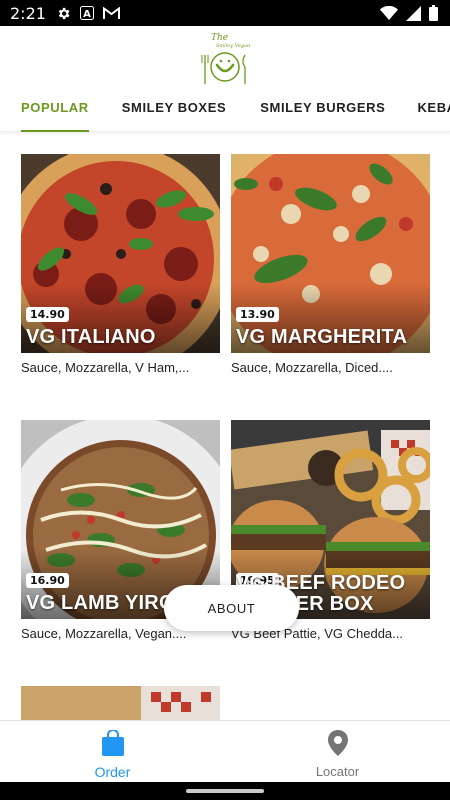 The height and width of the screenshot is (800, 450). I want to click on bottom-navigation: Order Locator, so click(225, 751).